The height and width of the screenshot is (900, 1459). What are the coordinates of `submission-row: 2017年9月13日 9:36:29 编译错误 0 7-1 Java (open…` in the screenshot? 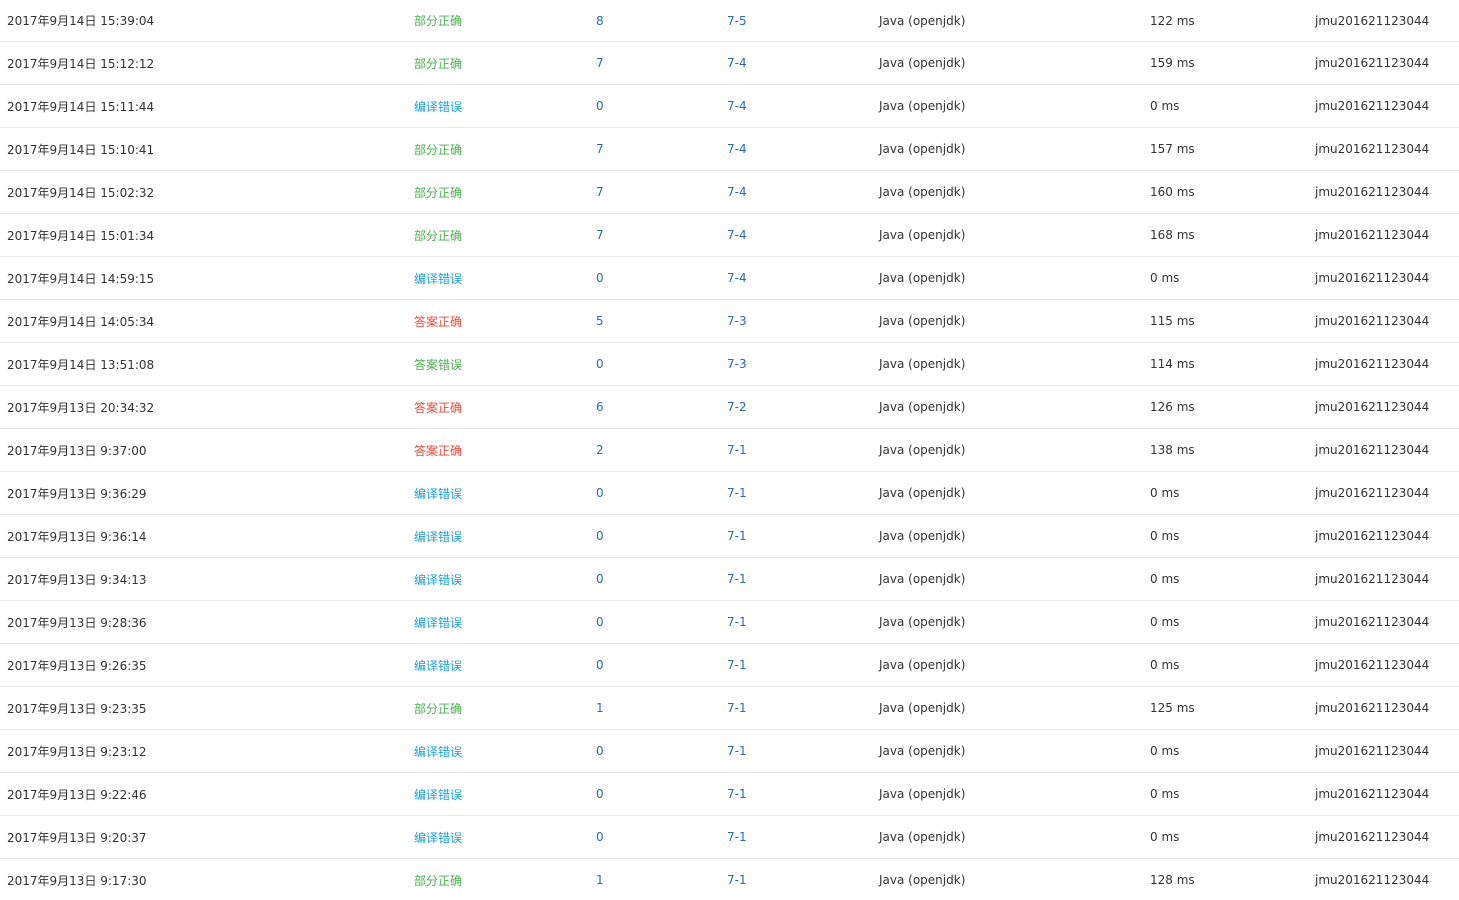 It's located at (729, 493).